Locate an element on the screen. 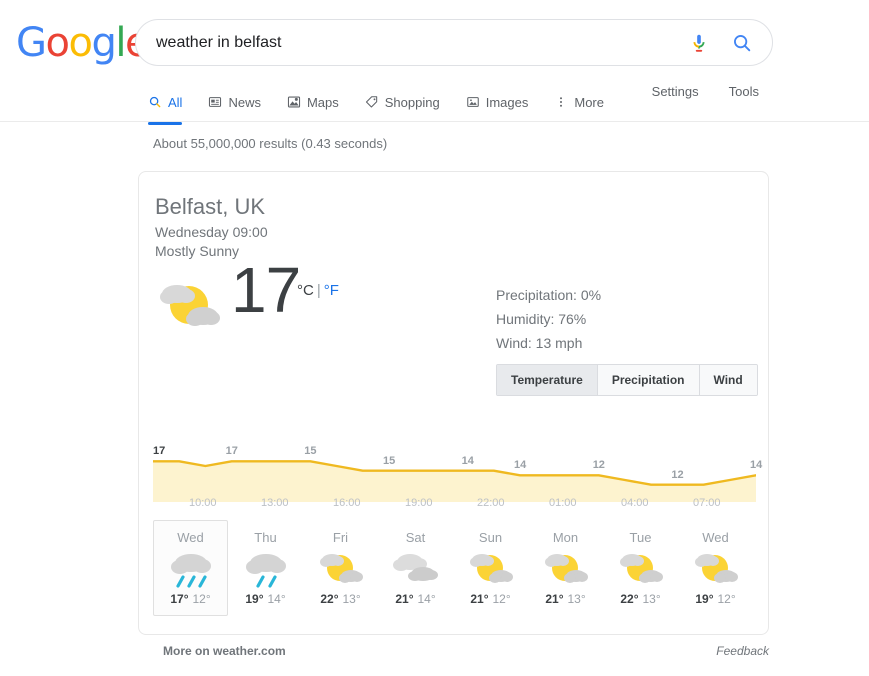 The height and width of the screenshot is (676, 869). chart-tick-label: 07:00 is located at coordinates (707, 503).